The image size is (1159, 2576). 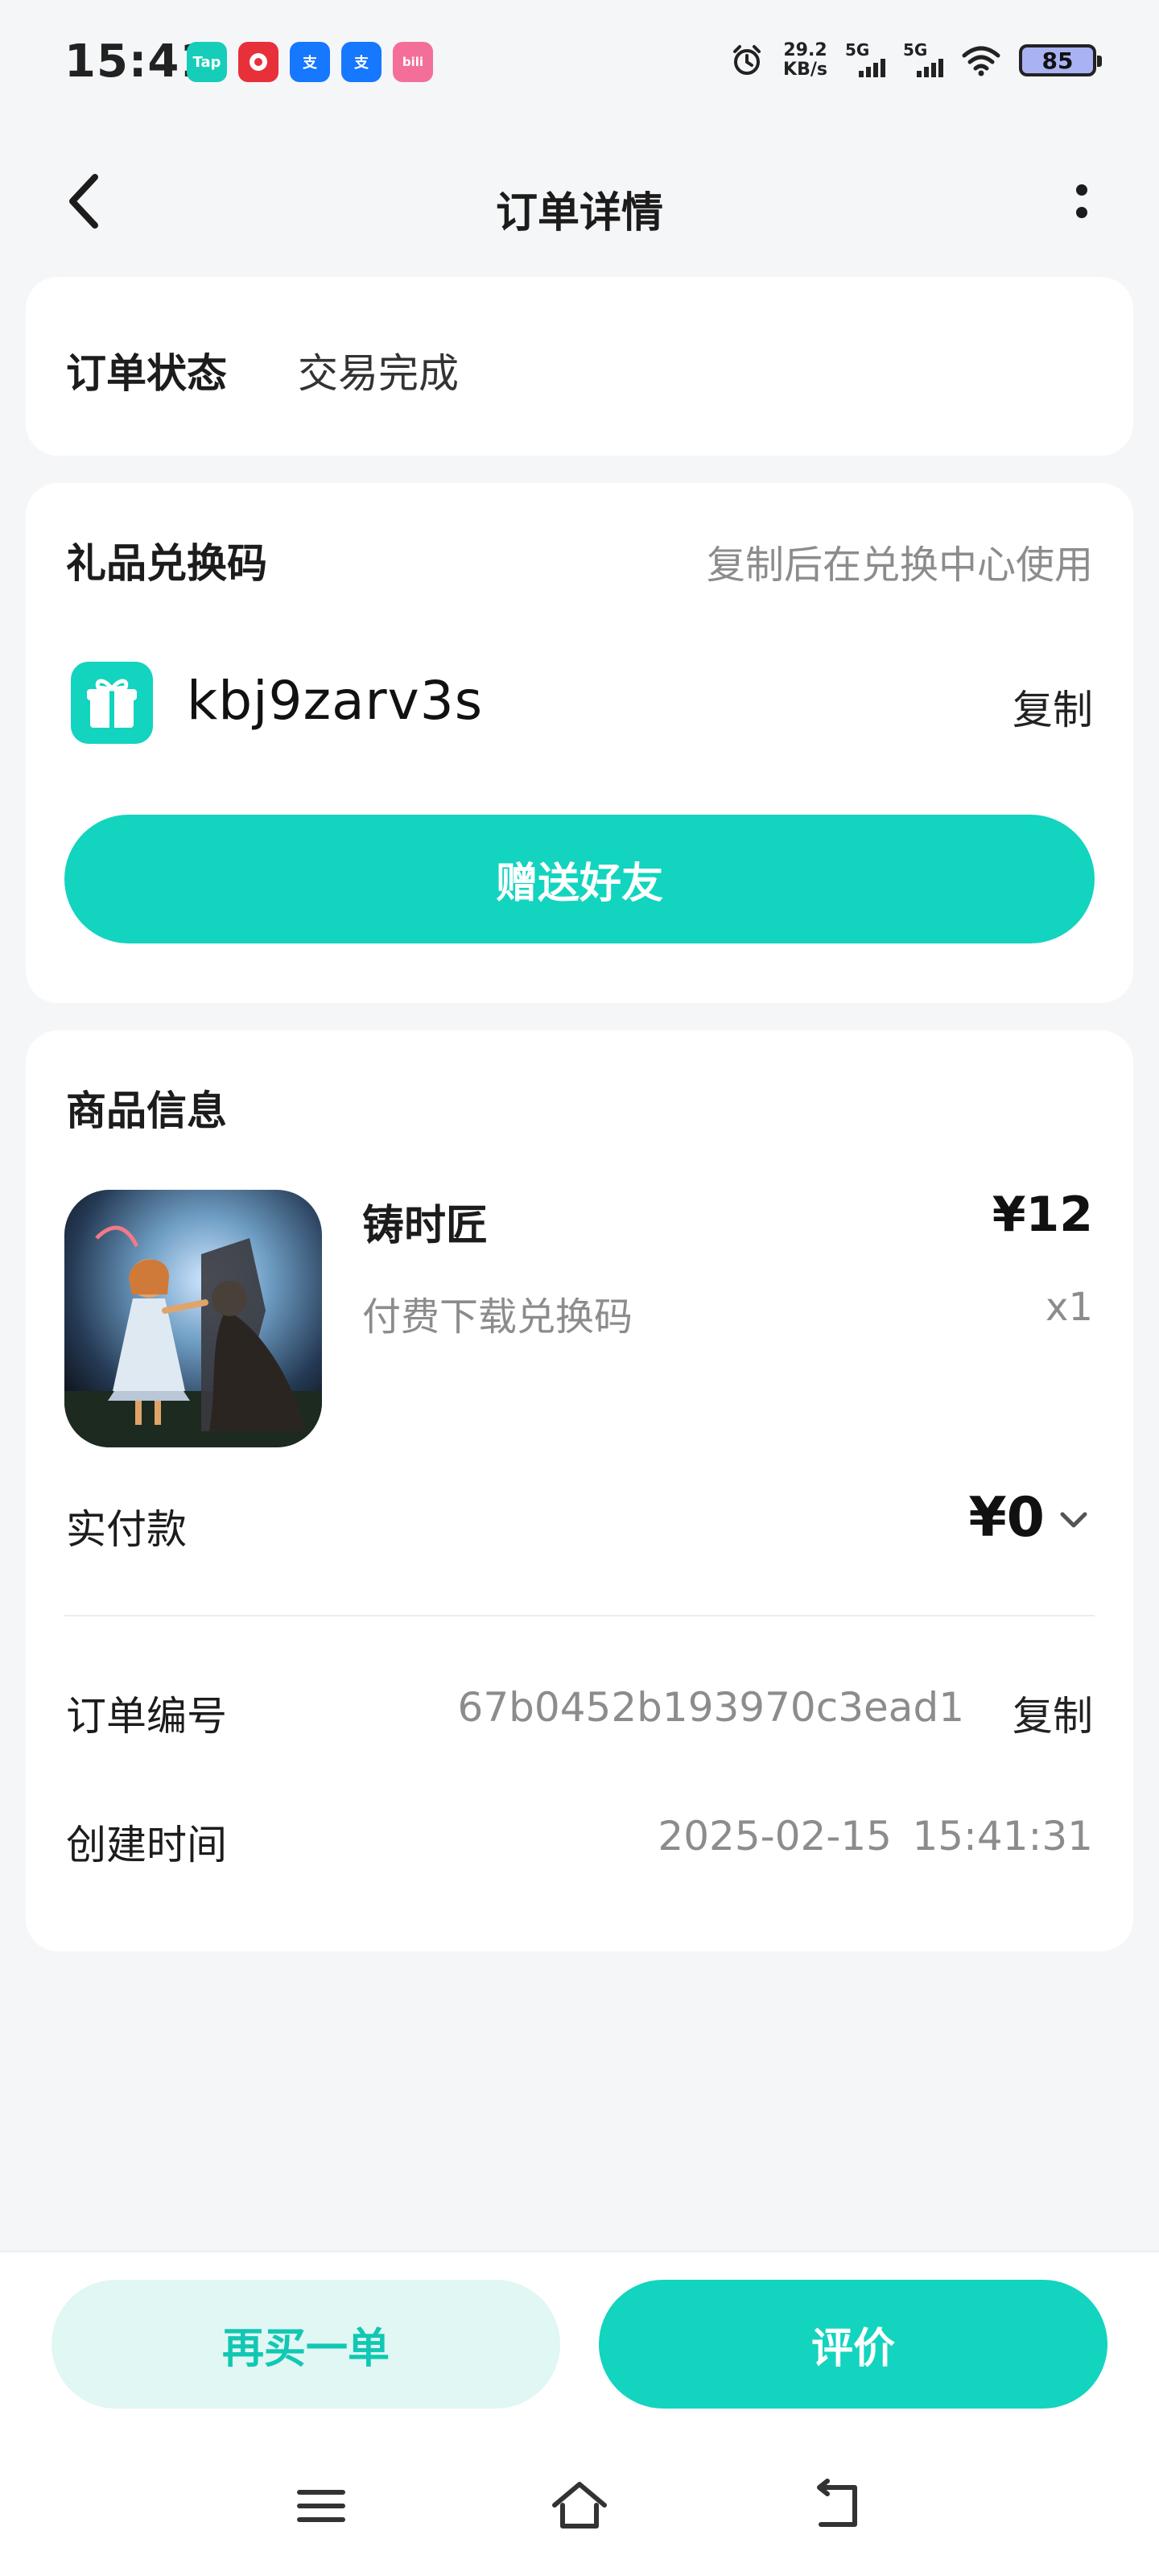 I want to click on review-button: 评价, so click(x=853, y=2344).